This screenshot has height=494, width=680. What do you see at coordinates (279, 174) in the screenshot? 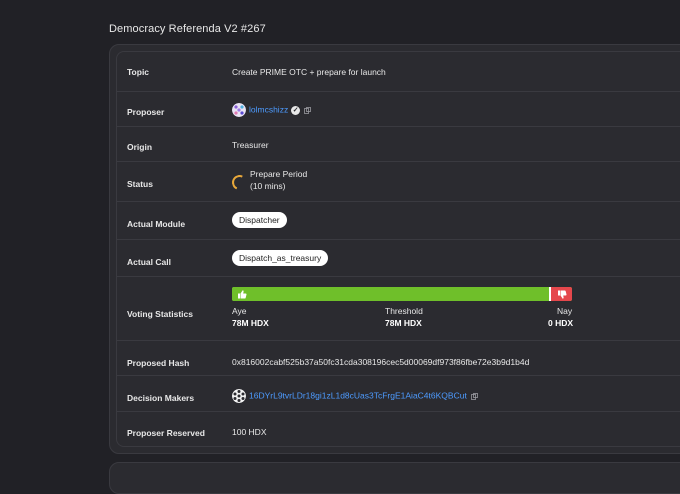
I see `status-phase: Prepare Period` at bounding box center [279, 174].